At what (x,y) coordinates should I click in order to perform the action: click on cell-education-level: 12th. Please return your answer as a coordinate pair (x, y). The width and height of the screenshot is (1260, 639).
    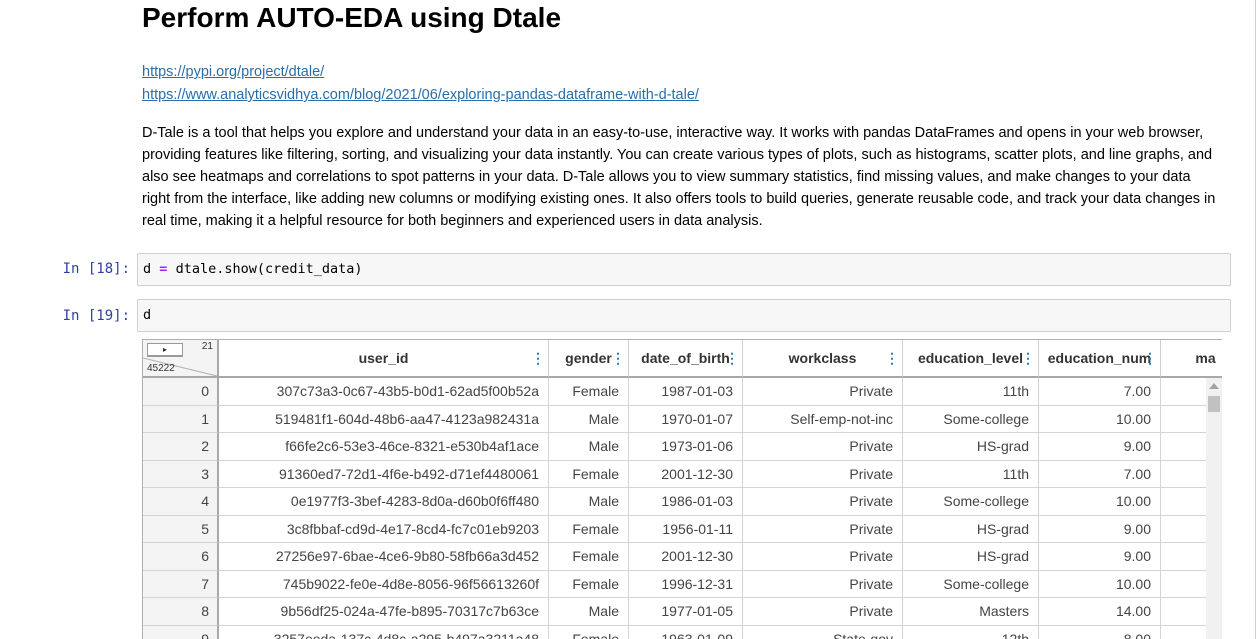
    Looking at the image, I should click on (971, 632).